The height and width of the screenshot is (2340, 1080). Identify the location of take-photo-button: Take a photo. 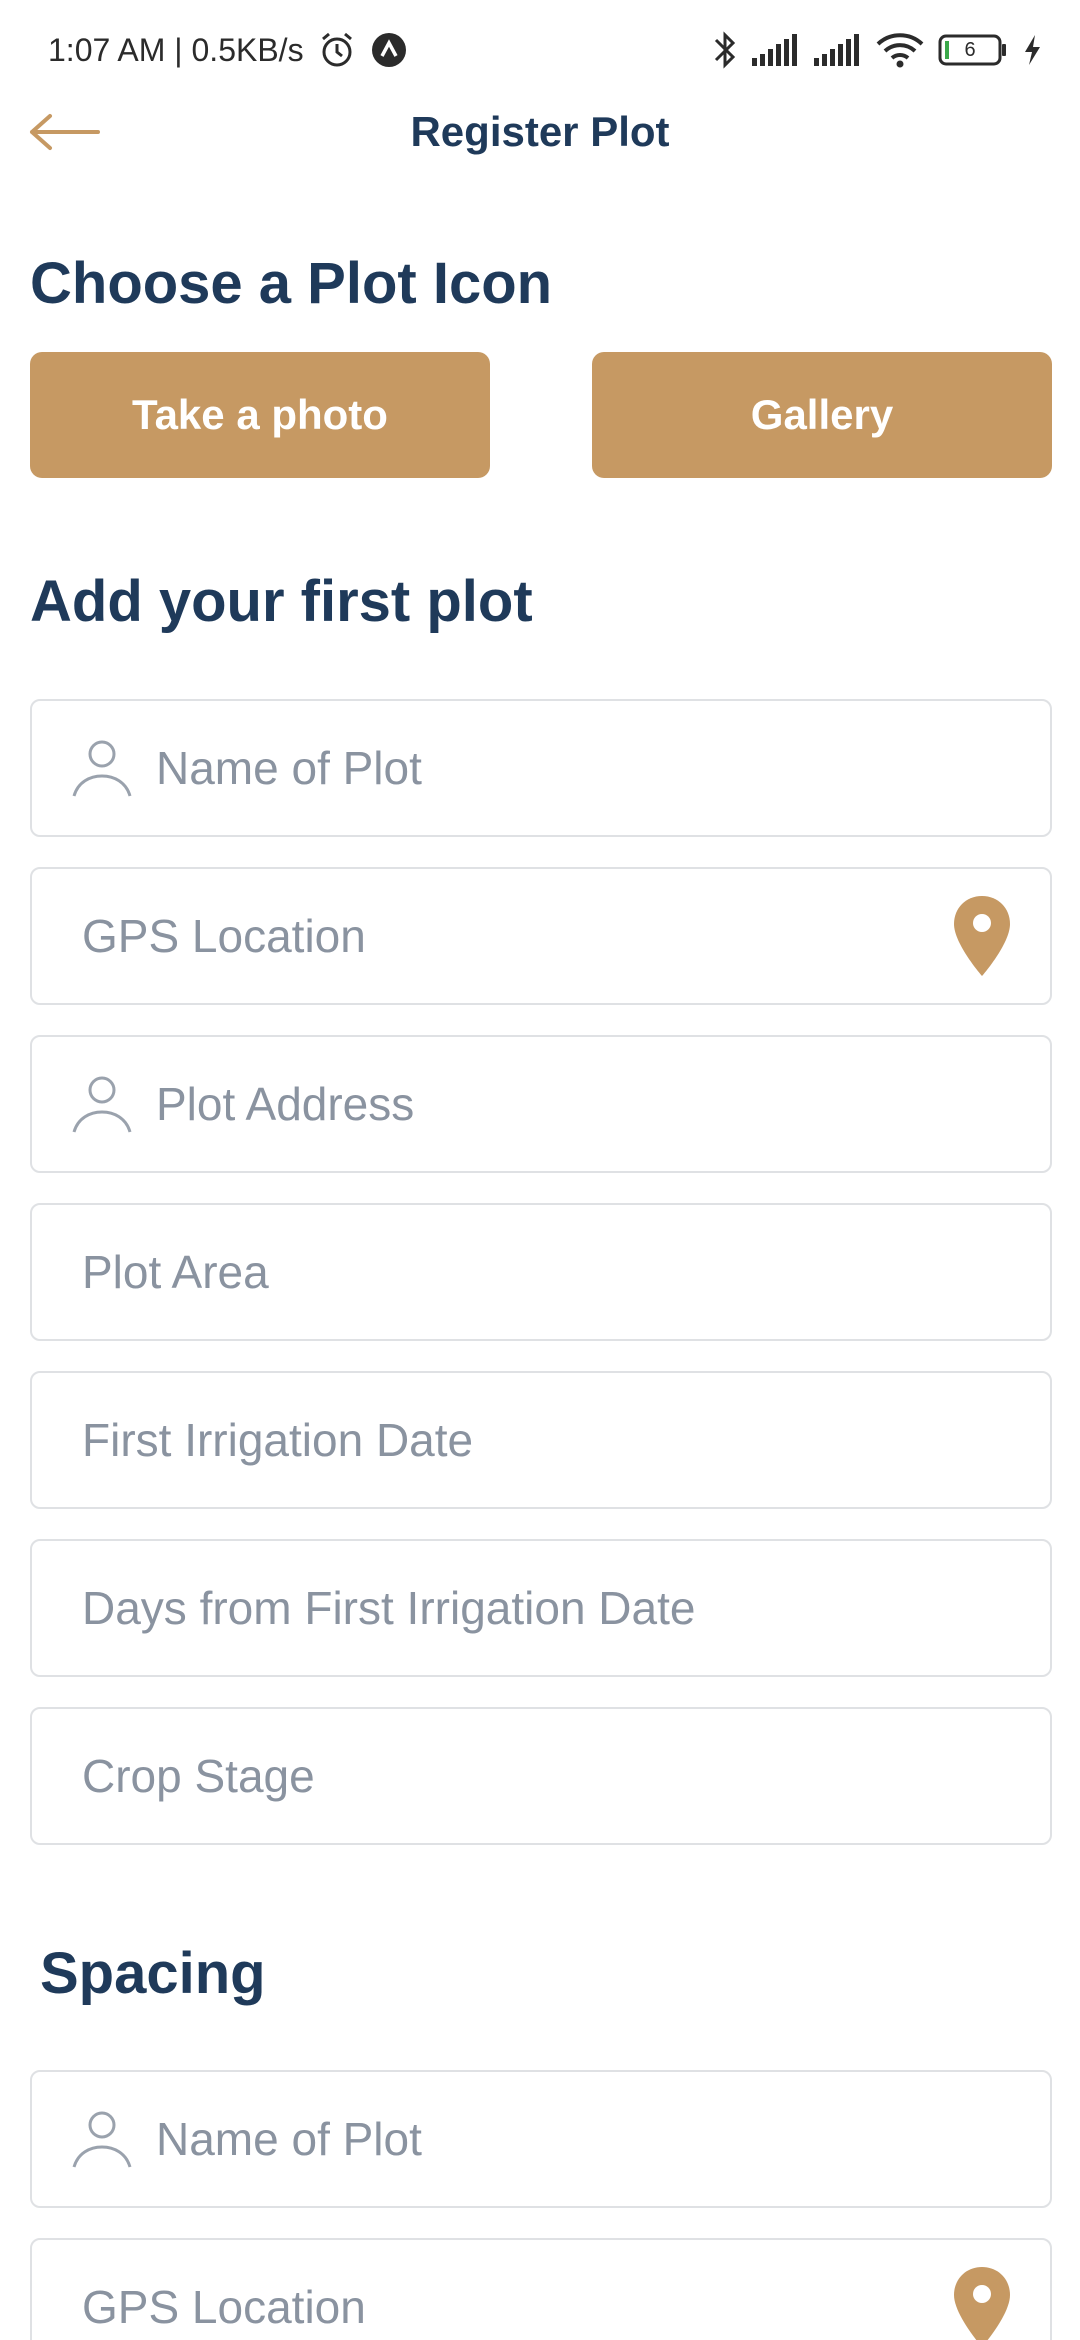
(260, 415).